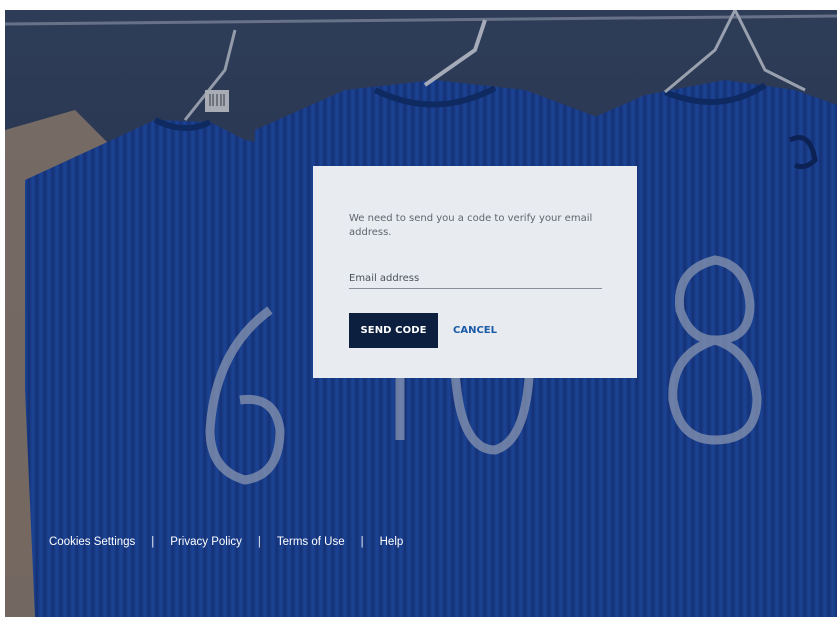  I want to click on send-code-button: SEND CODE, so click(393, 330).